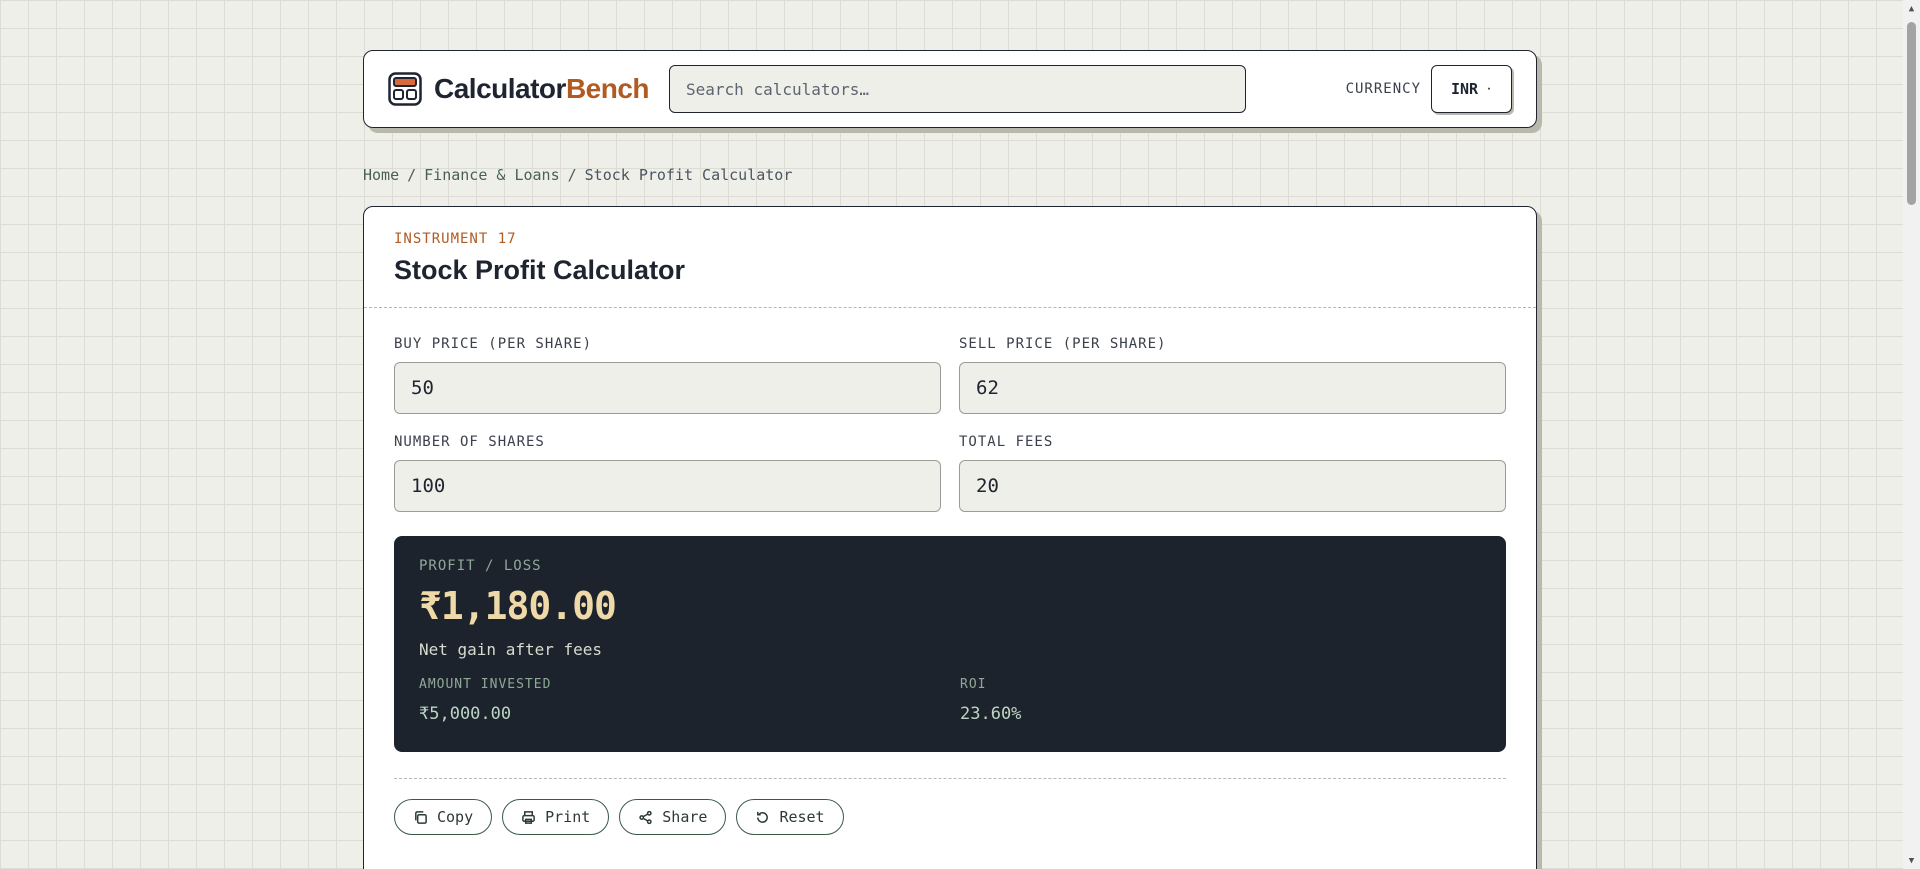 Image resolution: width=1920 pixels, height=869 pixels. I want to click on sell-price-label: SELL PRICE (PER SHARE), so click(1063, 344).